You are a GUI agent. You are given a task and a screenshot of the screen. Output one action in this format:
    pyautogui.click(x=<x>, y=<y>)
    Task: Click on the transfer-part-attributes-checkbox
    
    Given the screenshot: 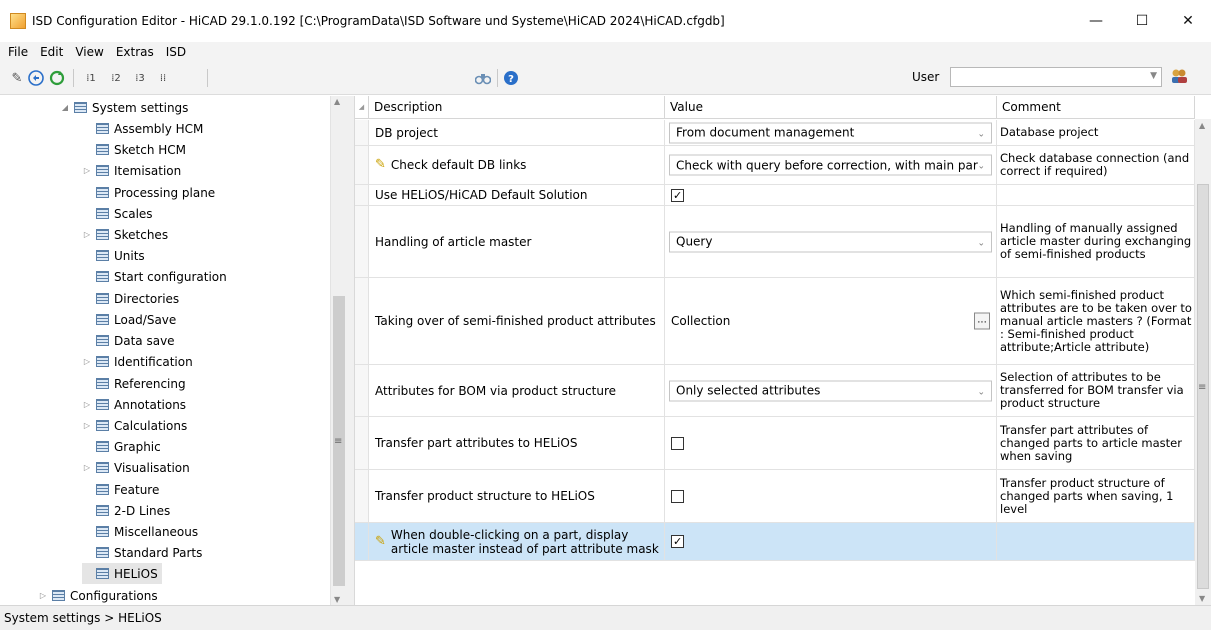 What is the action you would take?
    pyautogui.click(x=677, y=443)
    